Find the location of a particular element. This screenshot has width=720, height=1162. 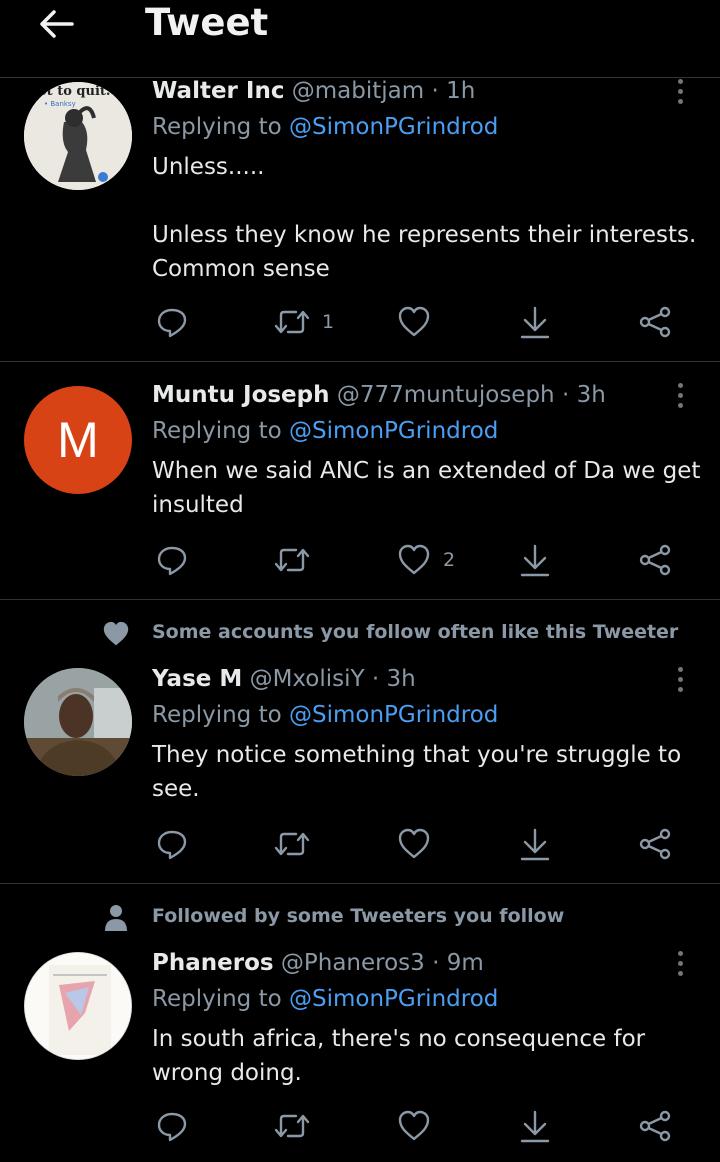

avatar: ot to quit. • Banksy is located at coordinates (78, 136).